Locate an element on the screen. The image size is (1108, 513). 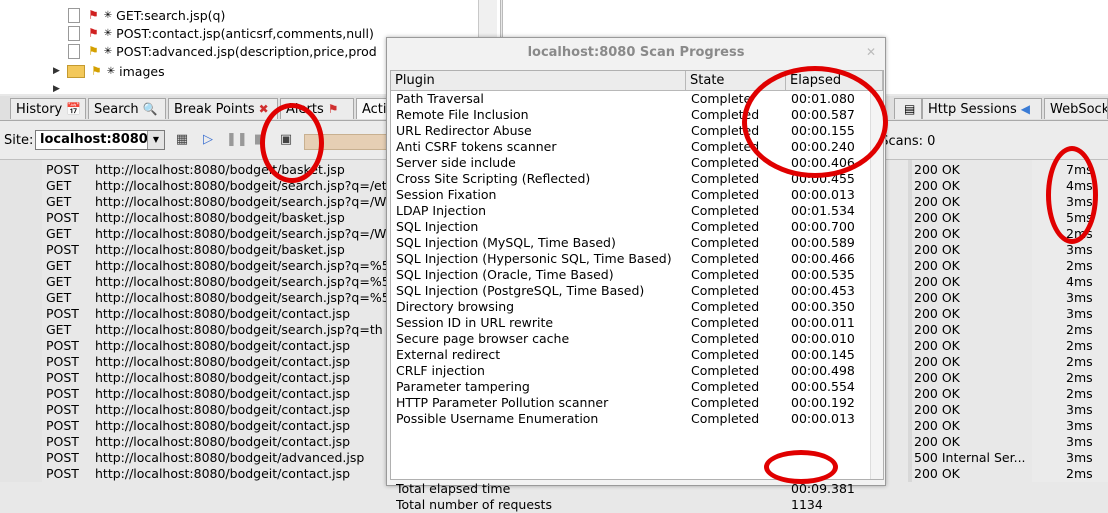
tab-search: Search 🔍 is located at coordinates (127, 108).